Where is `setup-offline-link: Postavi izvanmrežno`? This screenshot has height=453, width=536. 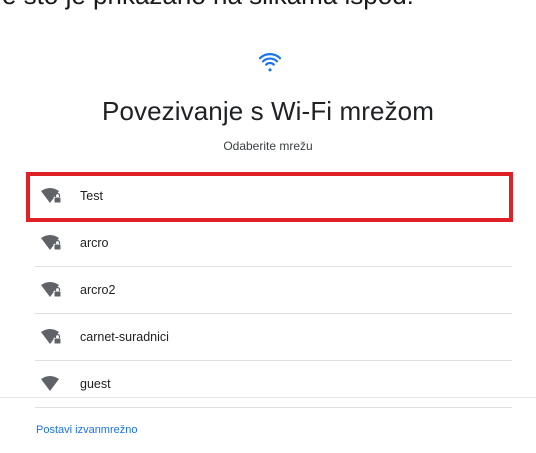
setup-offline-link: Postavi izvanmrežno is located at coordinates (87, 430).